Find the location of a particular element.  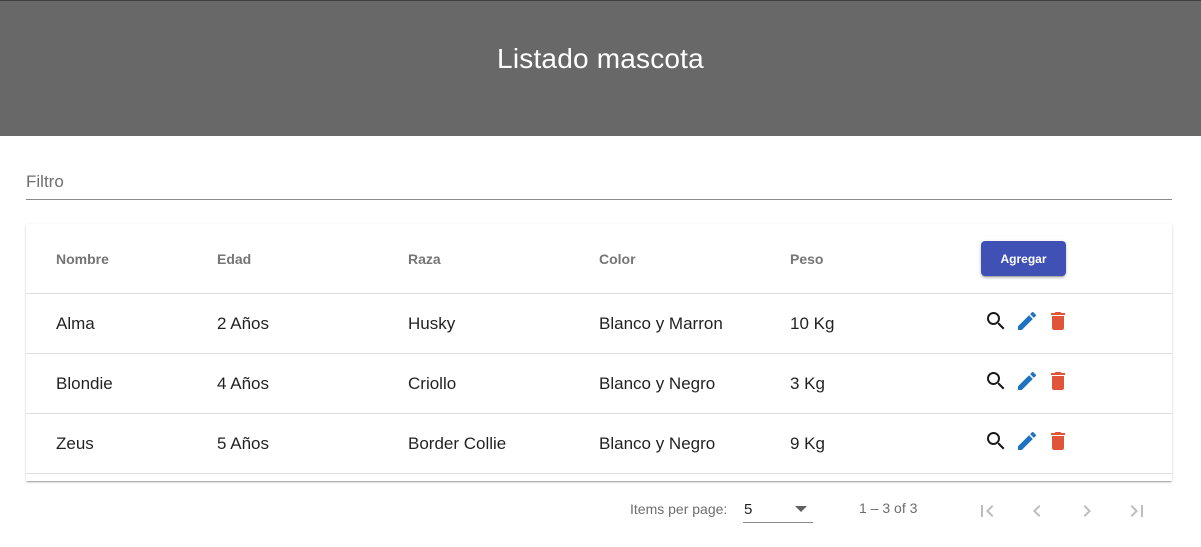

cell-edad: 4 Años is located at coordinates (243, 383).